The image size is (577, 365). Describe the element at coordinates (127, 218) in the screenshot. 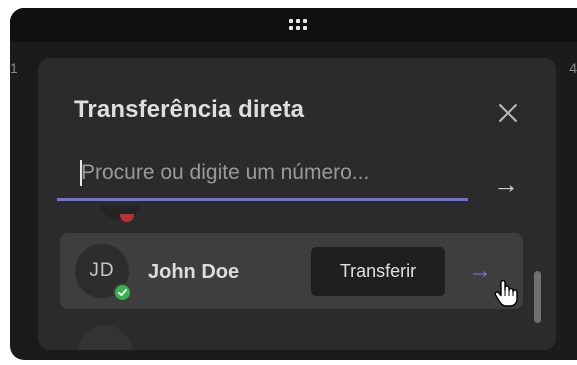

I see `busy-status-icon` at that location.